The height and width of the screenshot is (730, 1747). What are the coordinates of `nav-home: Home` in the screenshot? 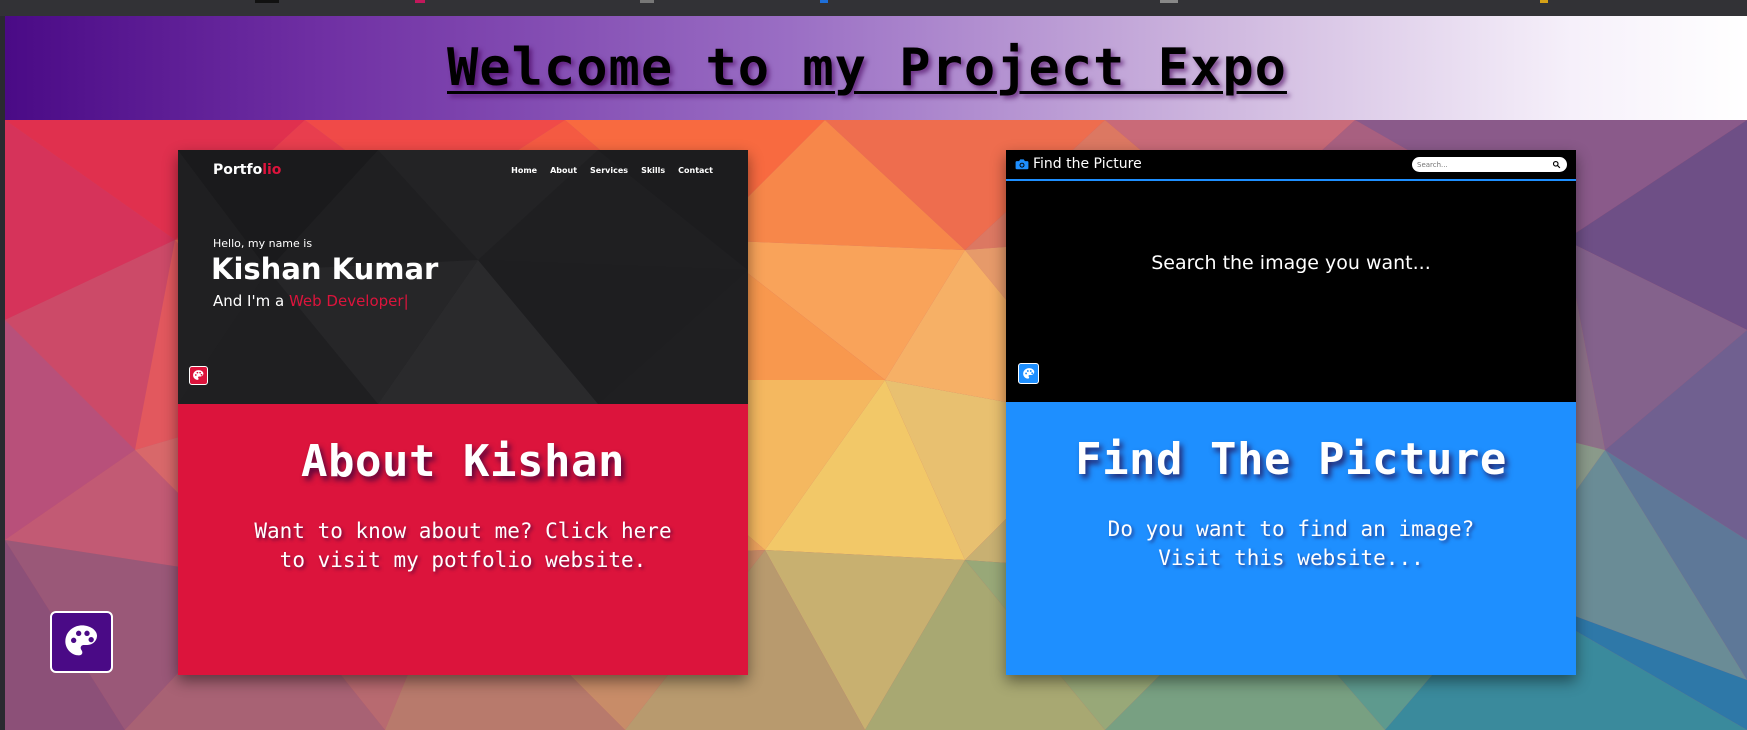 It's located at (524, 170).